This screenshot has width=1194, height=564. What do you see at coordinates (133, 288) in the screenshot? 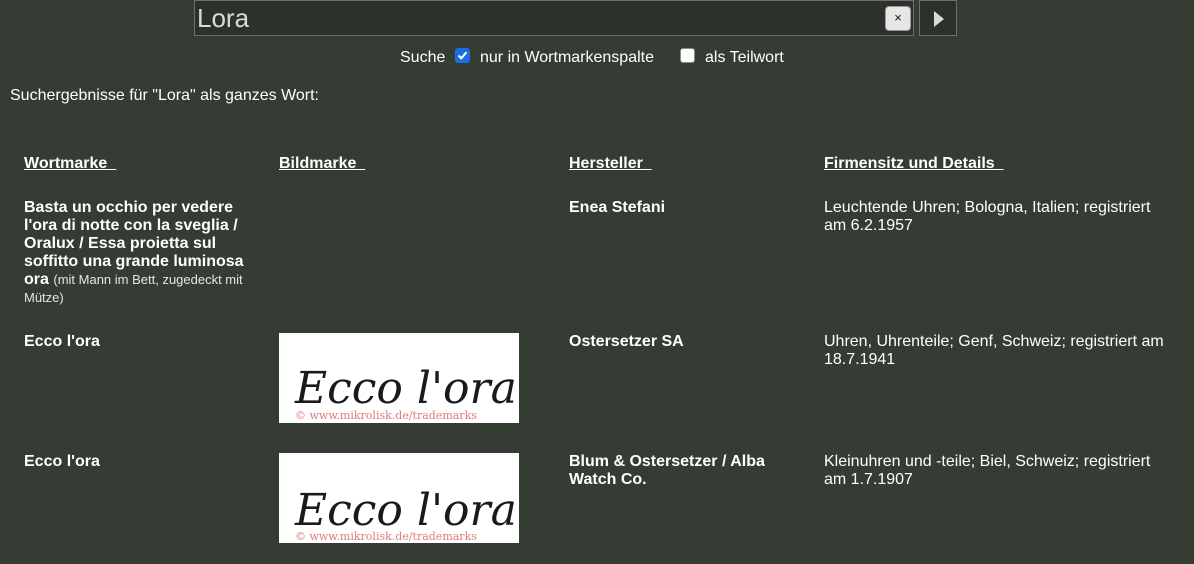
I see `wortmarke-note: (mit Mann im Bett, zugedeckt mit Mütze)` at bounding box center [133, 288].